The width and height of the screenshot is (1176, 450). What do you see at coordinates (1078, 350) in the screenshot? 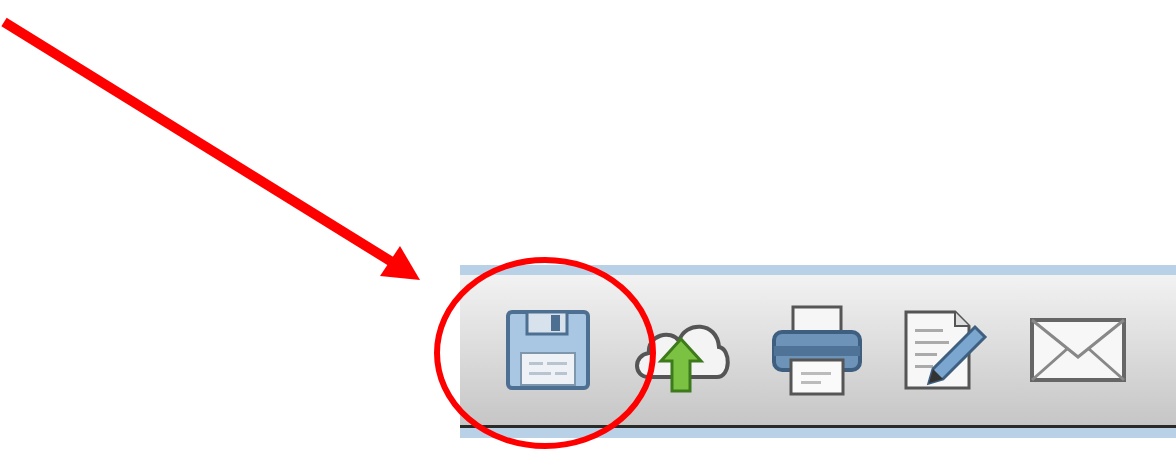
I see `envelope-icon` at bounding box center [1078, 350].